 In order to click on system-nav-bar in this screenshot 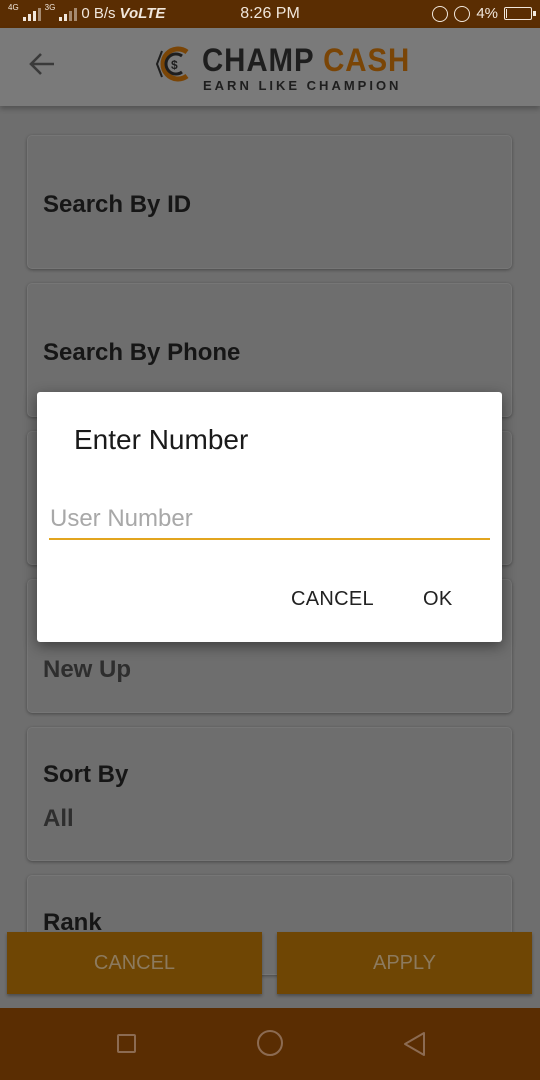, I will do `click(270, 1044)`.